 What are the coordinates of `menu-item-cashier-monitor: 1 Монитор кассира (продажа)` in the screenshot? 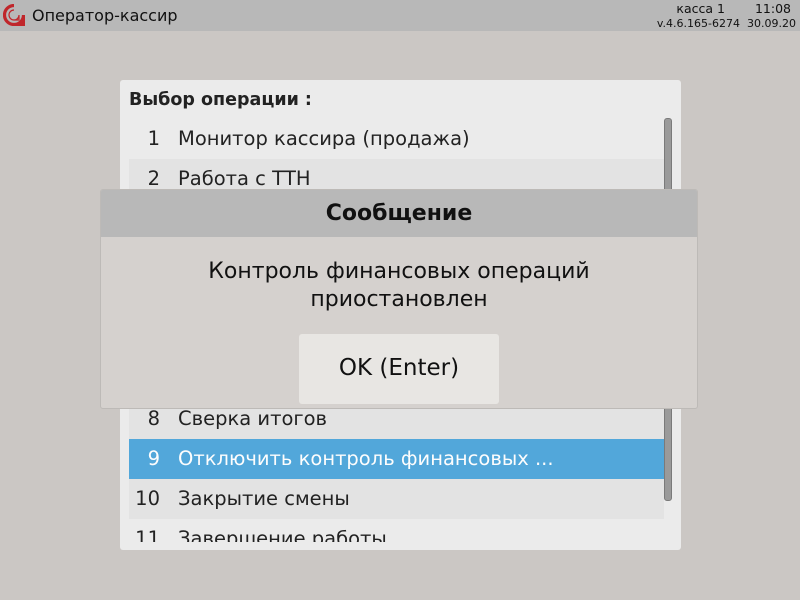 It's located at (396, 139).